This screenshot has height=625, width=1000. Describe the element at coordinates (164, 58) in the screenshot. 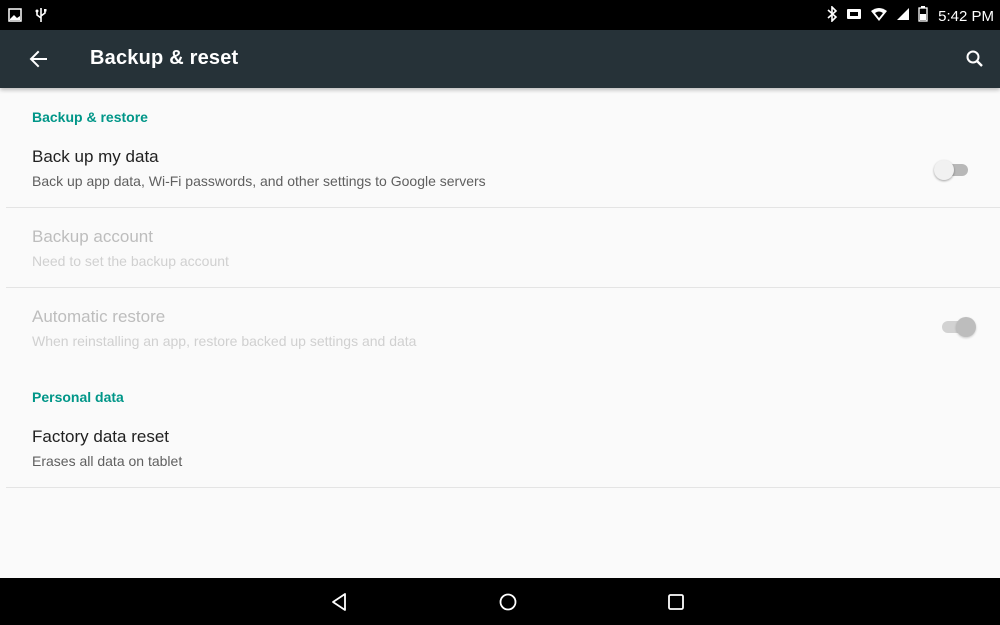

I see `page-title: Backup & reset` at that location.